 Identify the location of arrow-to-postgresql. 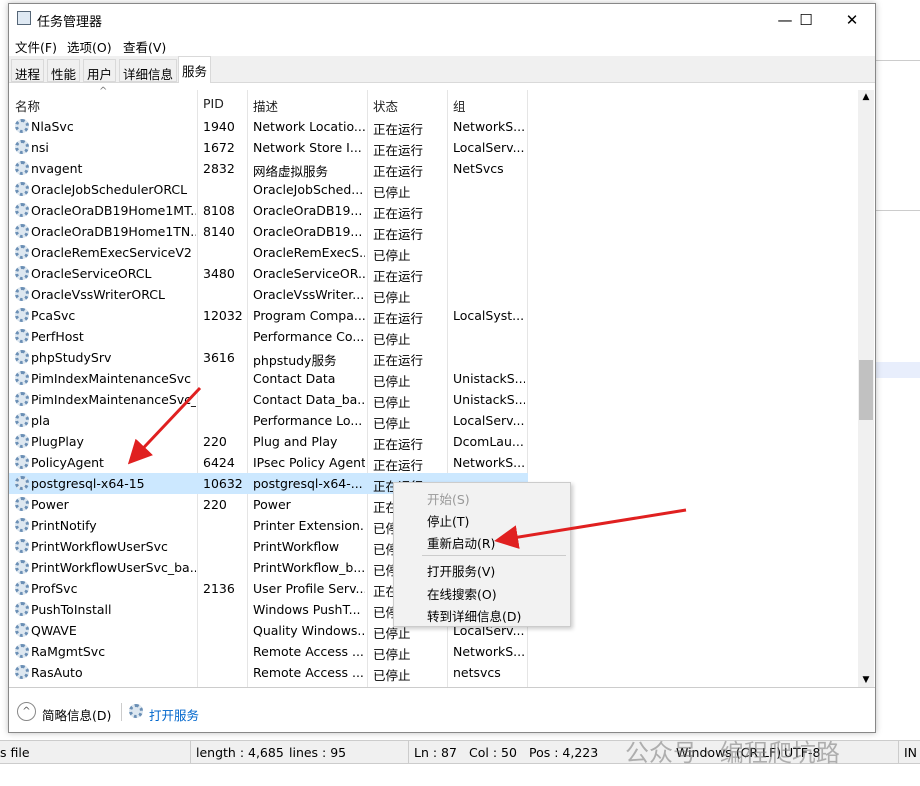
(164, 425).